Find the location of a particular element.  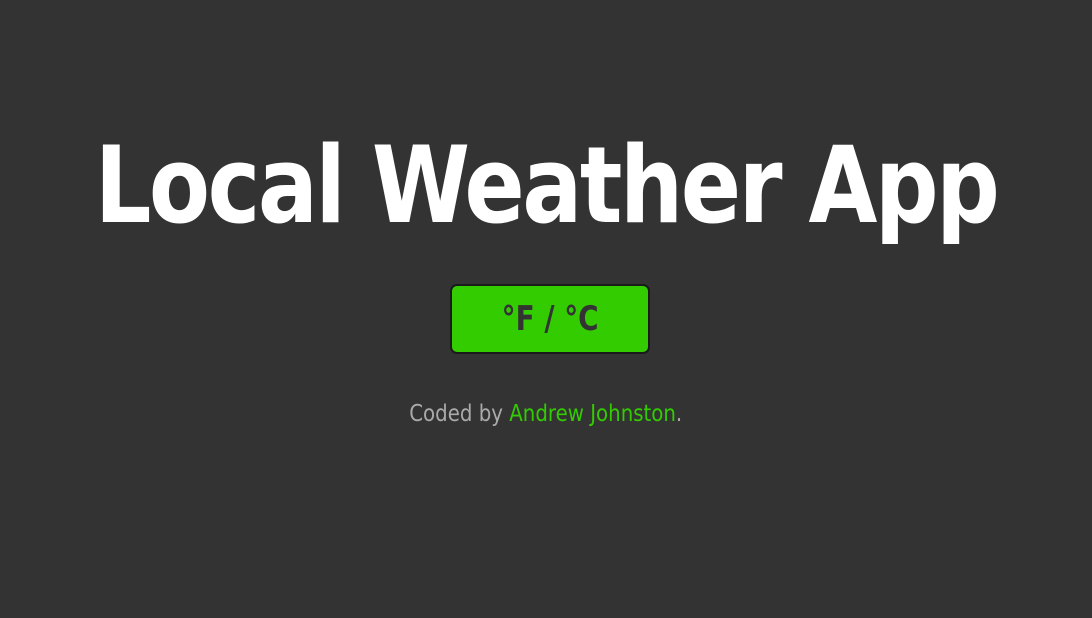

footer-credit: Coded by Andrew Johnston. is located at coordinates (546, 414).